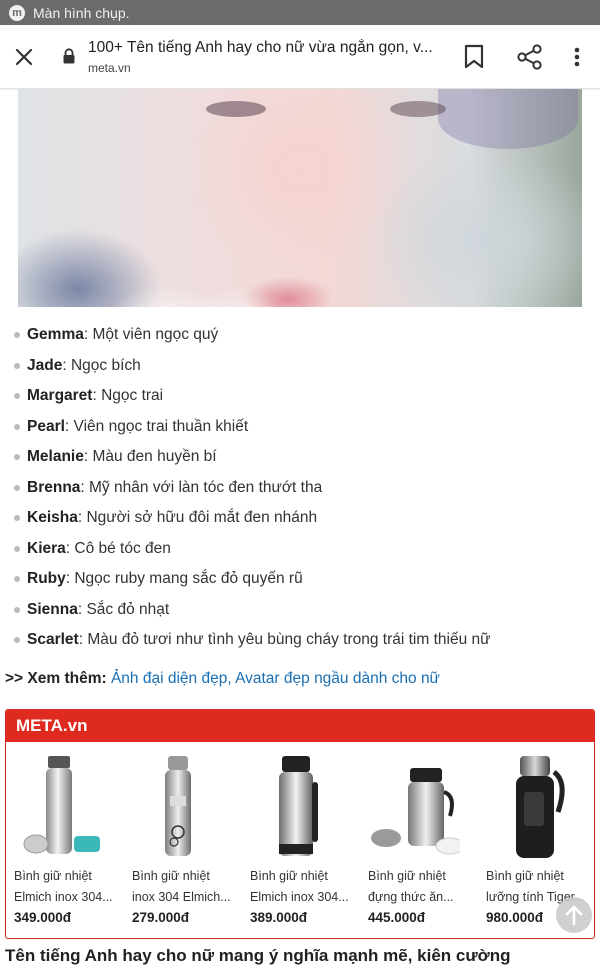  I want to click on lock-icon, so click(69, 56).